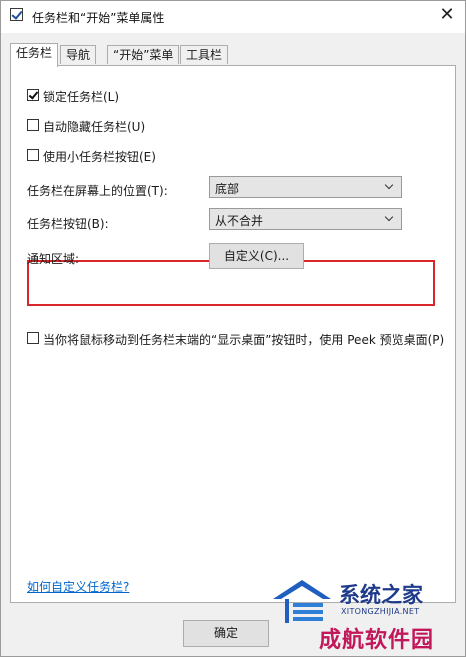 This screenshot has width=466, height=658. I want to click on close-button: ✕, so click(447, 16).